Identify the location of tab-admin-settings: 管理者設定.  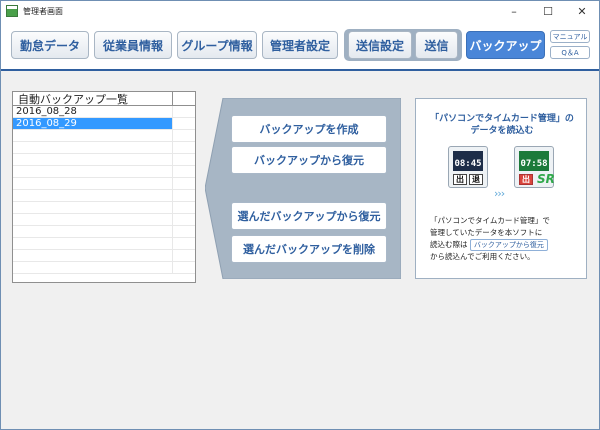
(300, 45).